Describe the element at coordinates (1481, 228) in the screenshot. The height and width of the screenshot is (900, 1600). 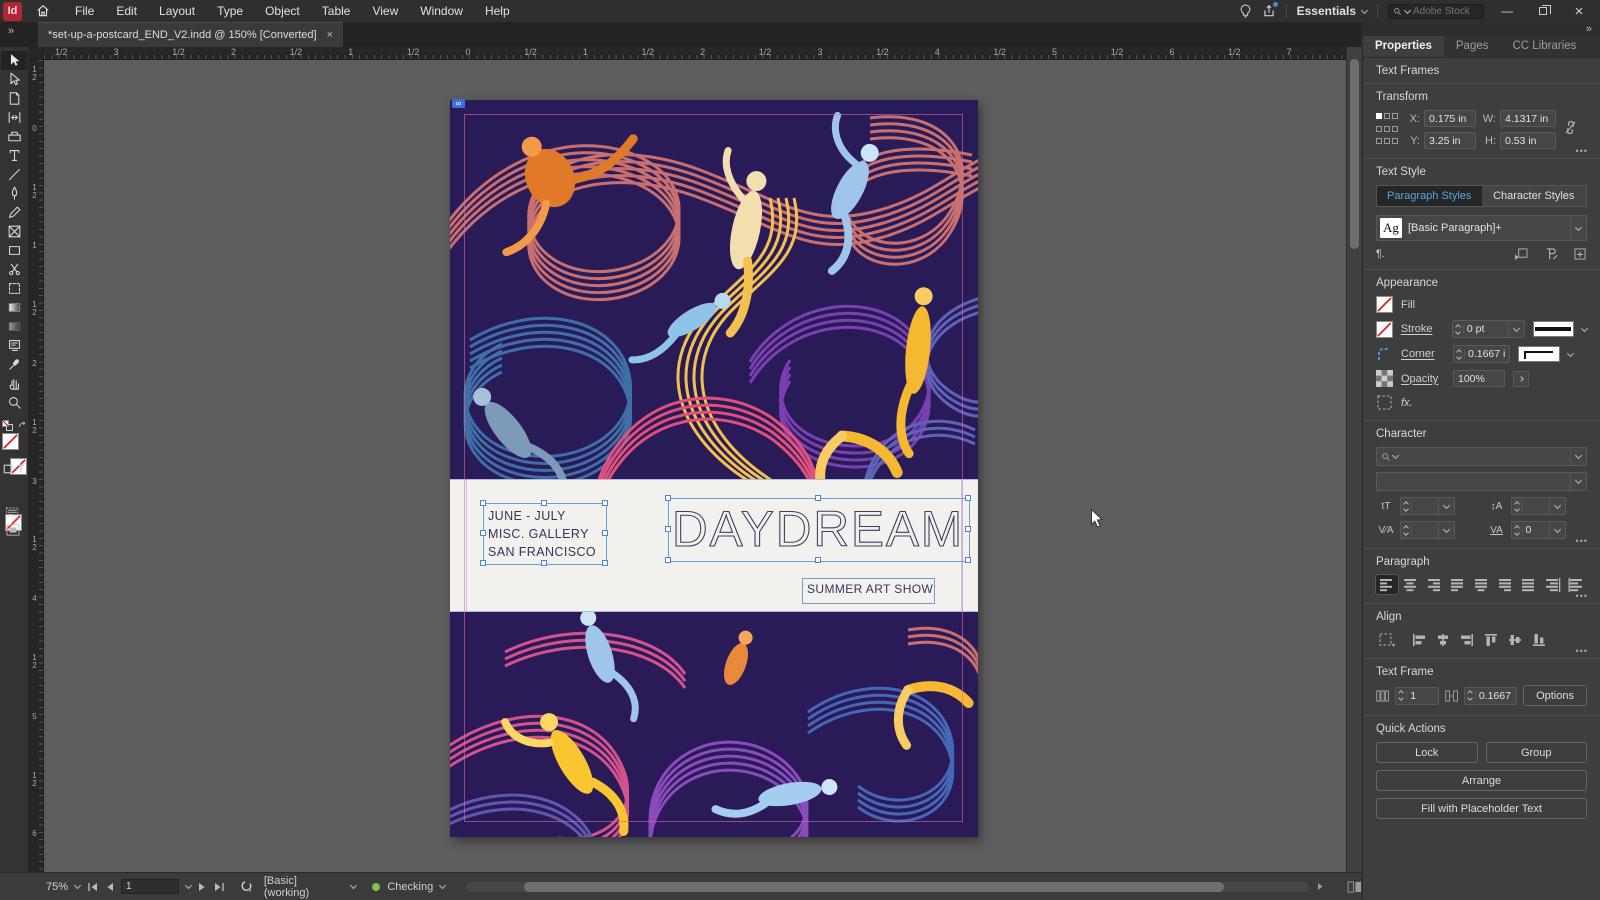
I see `paragraph-style-dropdown: Ag [Basic Paragraph]+` at that location.